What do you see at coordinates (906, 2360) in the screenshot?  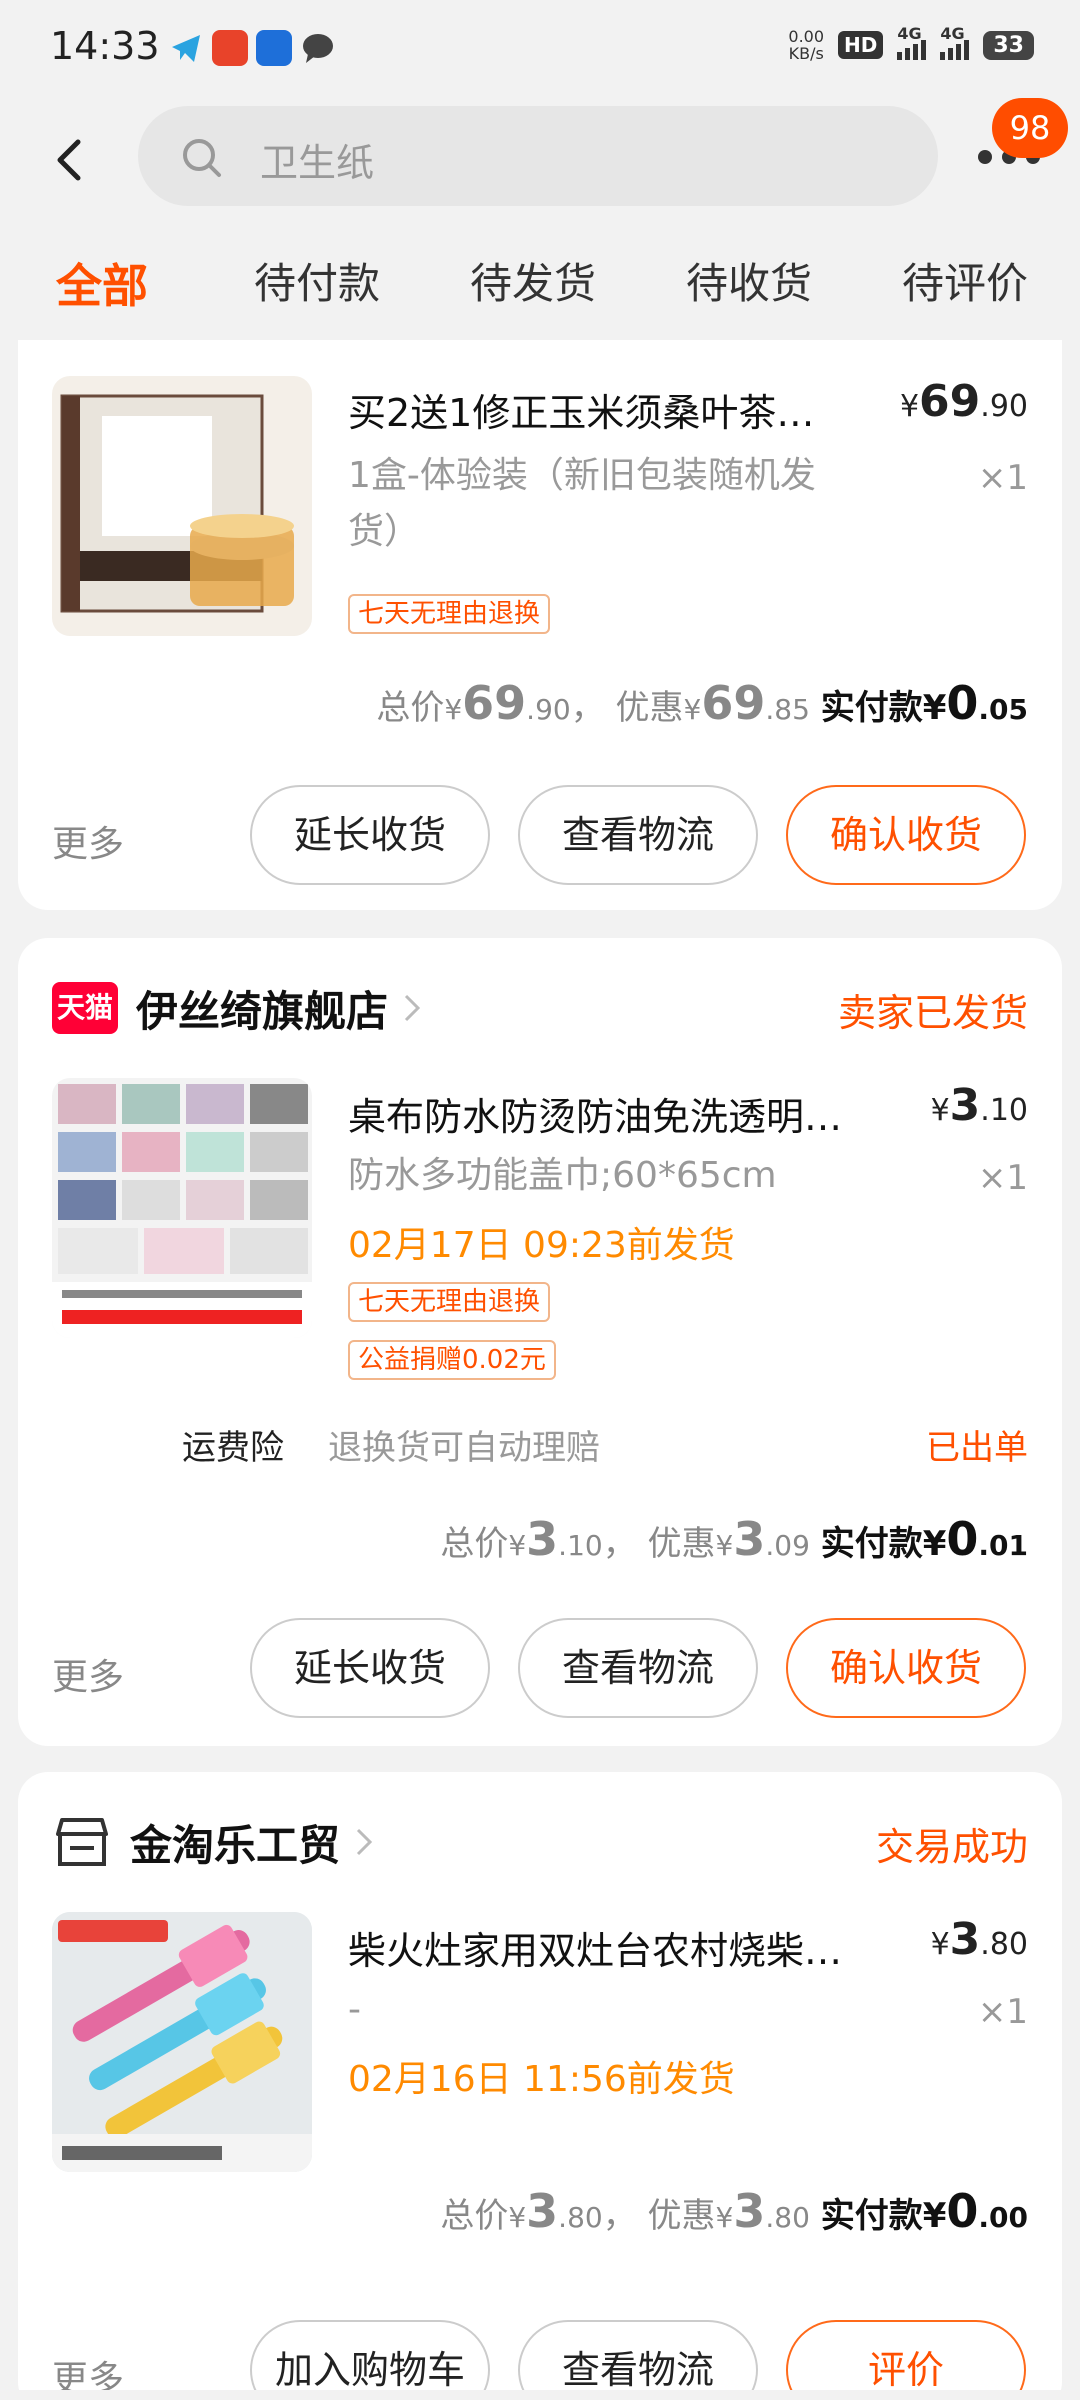 I see `review-button: 评价` at bounding box center [906, 2360].